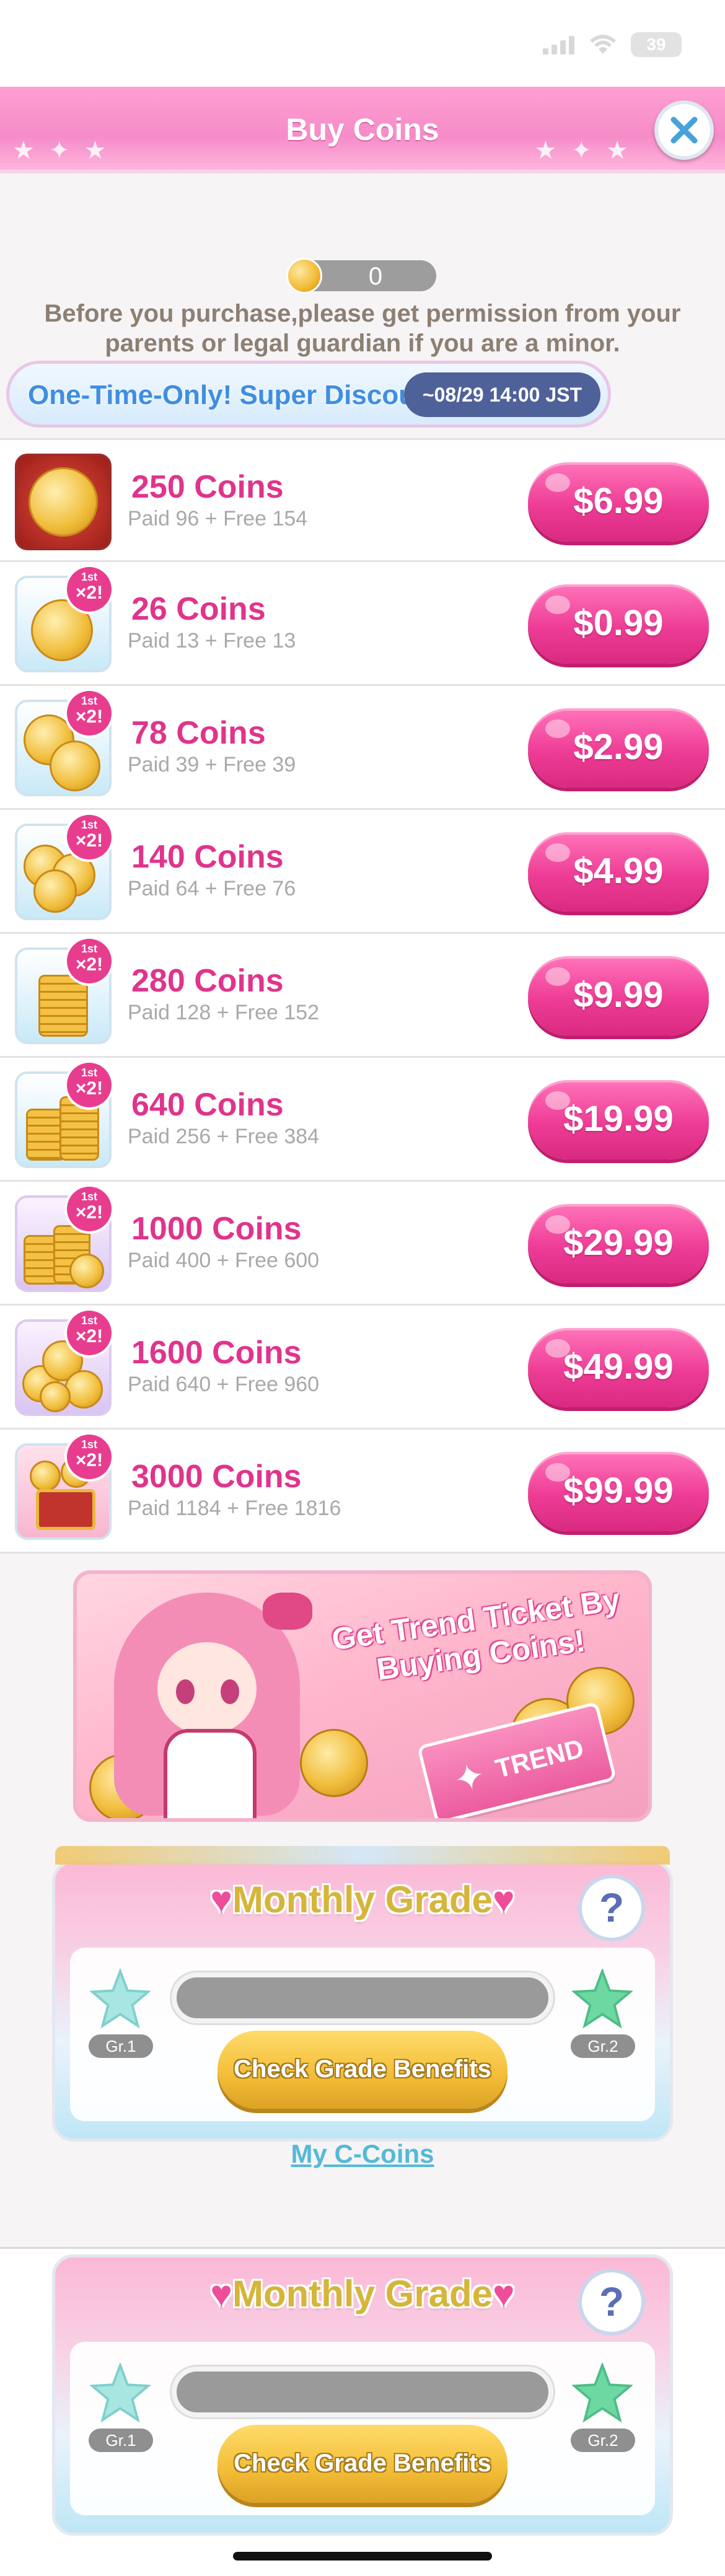 Image resolution: width=725 pixels, height=2576 pixels. What do you see at coordinates (224, 1137) in the screenshot?
I see `coin-package-detail: Paid 256 + Free 384` at bounding box center [224, 1137].